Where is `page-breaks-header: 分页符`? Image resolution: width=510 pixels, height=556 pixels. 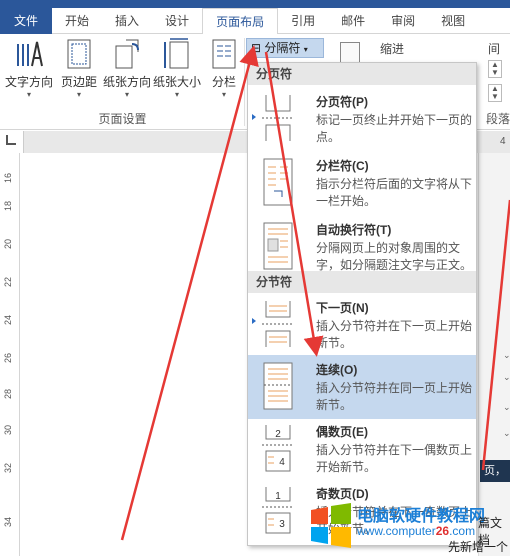 page-breaks-header: 分页符 is located at coordinates (362, 74).